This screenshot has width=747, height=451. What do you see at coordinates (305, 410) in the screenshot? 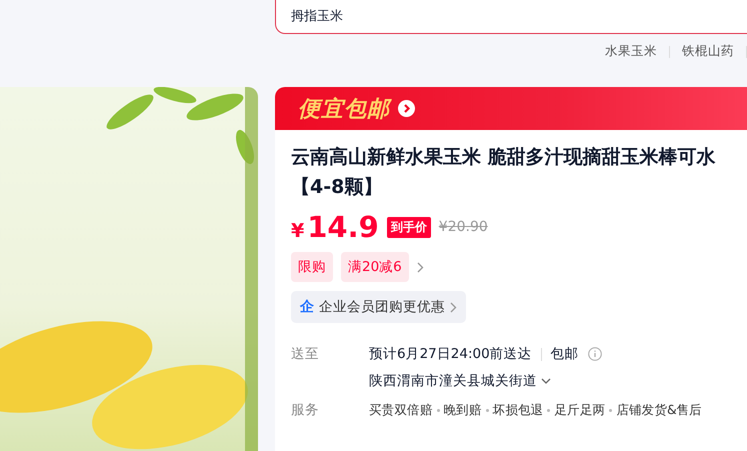
I see `service-label: 服务` at bounding box center [305, 410].